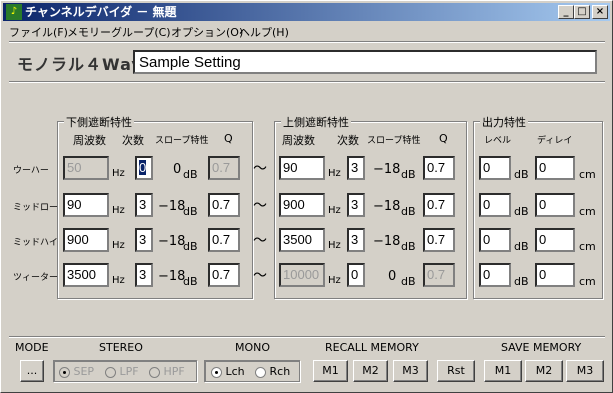  What do you see at coordinates (167, 371) in the screenshot?
I see `stereo-hpf-radio: HPF` at bounding box center [167, 371].